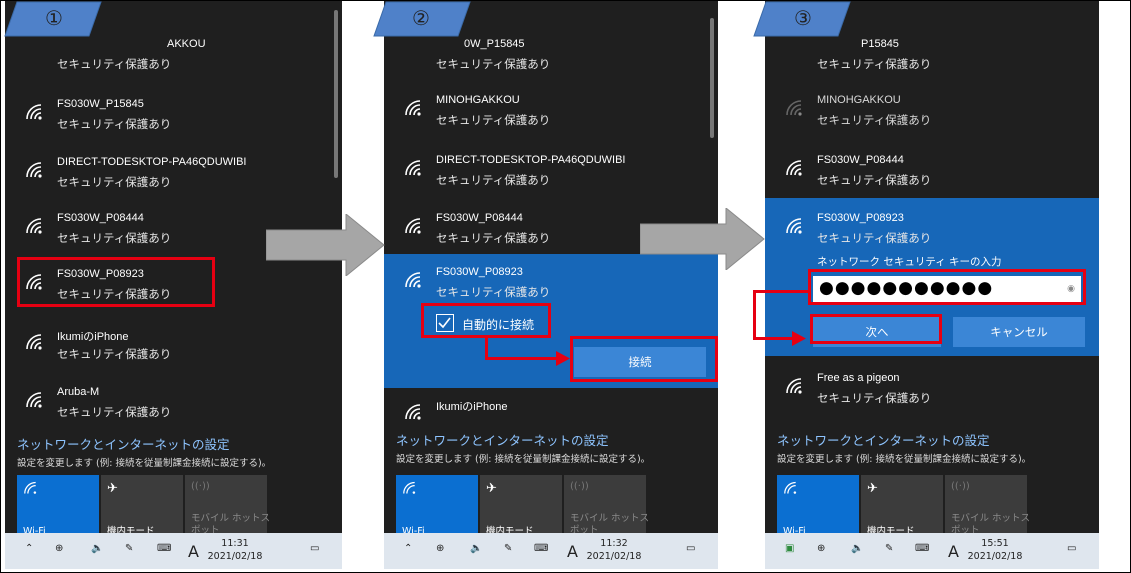 The image size is (1131, 573). I want to click on highlight-box-security-key, so click(947, 287).